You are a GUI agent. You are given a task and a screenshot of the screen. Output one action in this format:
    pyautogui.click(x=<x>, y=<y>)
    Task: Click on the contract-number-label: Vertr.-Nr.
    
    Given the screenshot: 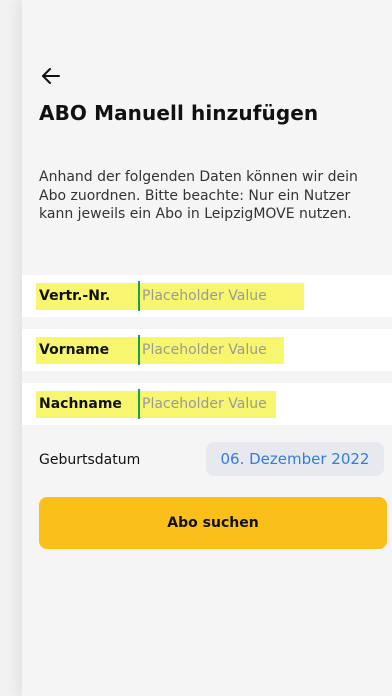 What is the action you would take?
    pyautogui.click(x=75, y=296)
    